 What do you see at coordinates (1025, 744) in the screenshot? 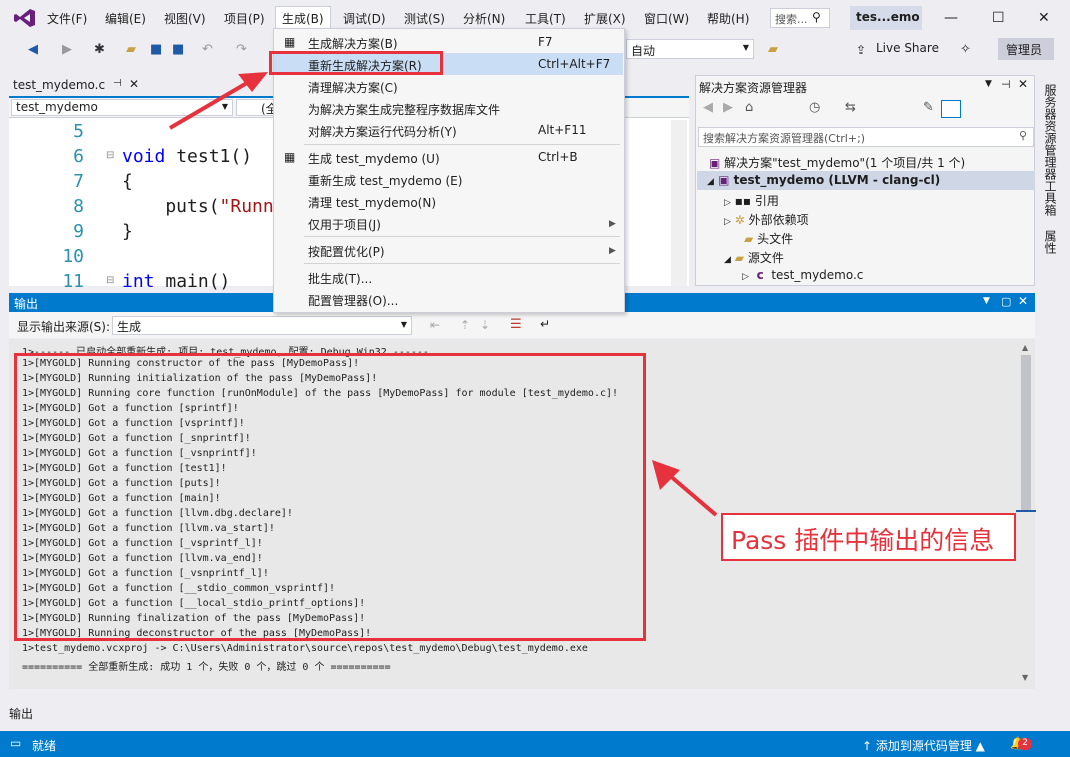
I see `notification-badge: 2` at bounding box center [1025, 744].